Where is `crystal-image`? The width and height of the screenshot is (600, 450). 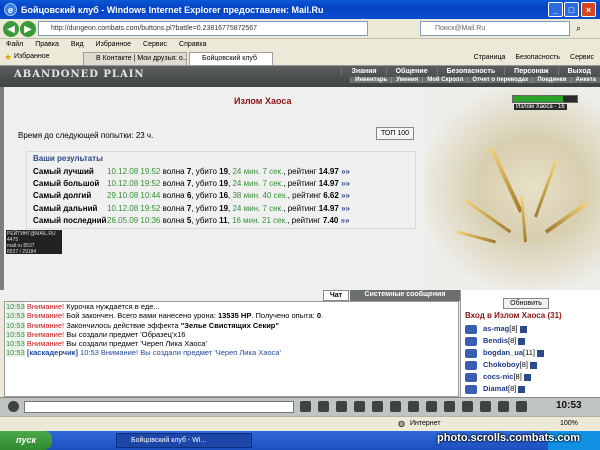 crystal-image is located at coordinates (512, 188).